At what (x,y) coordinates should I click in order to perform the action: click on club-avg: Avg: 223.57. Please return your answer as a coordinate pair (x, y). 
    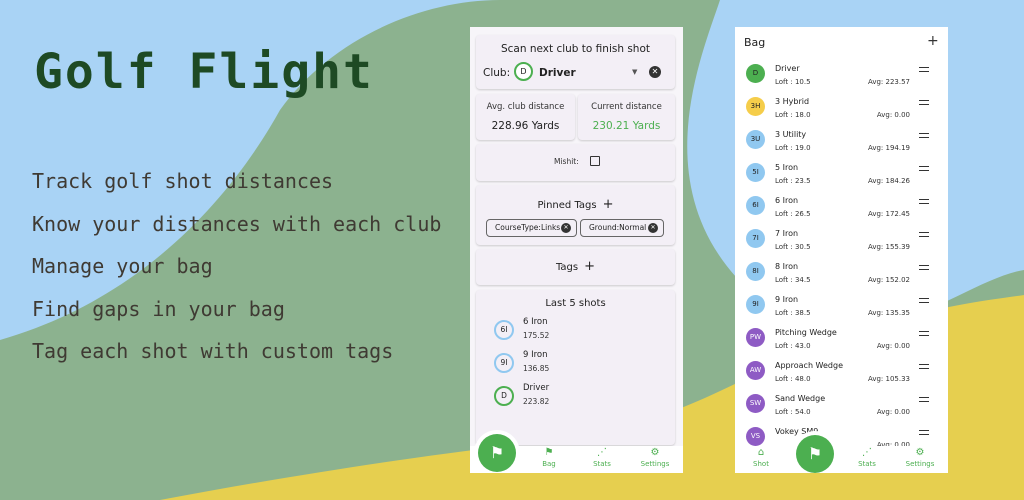
    Looking at the image, I should click on (888, 82).